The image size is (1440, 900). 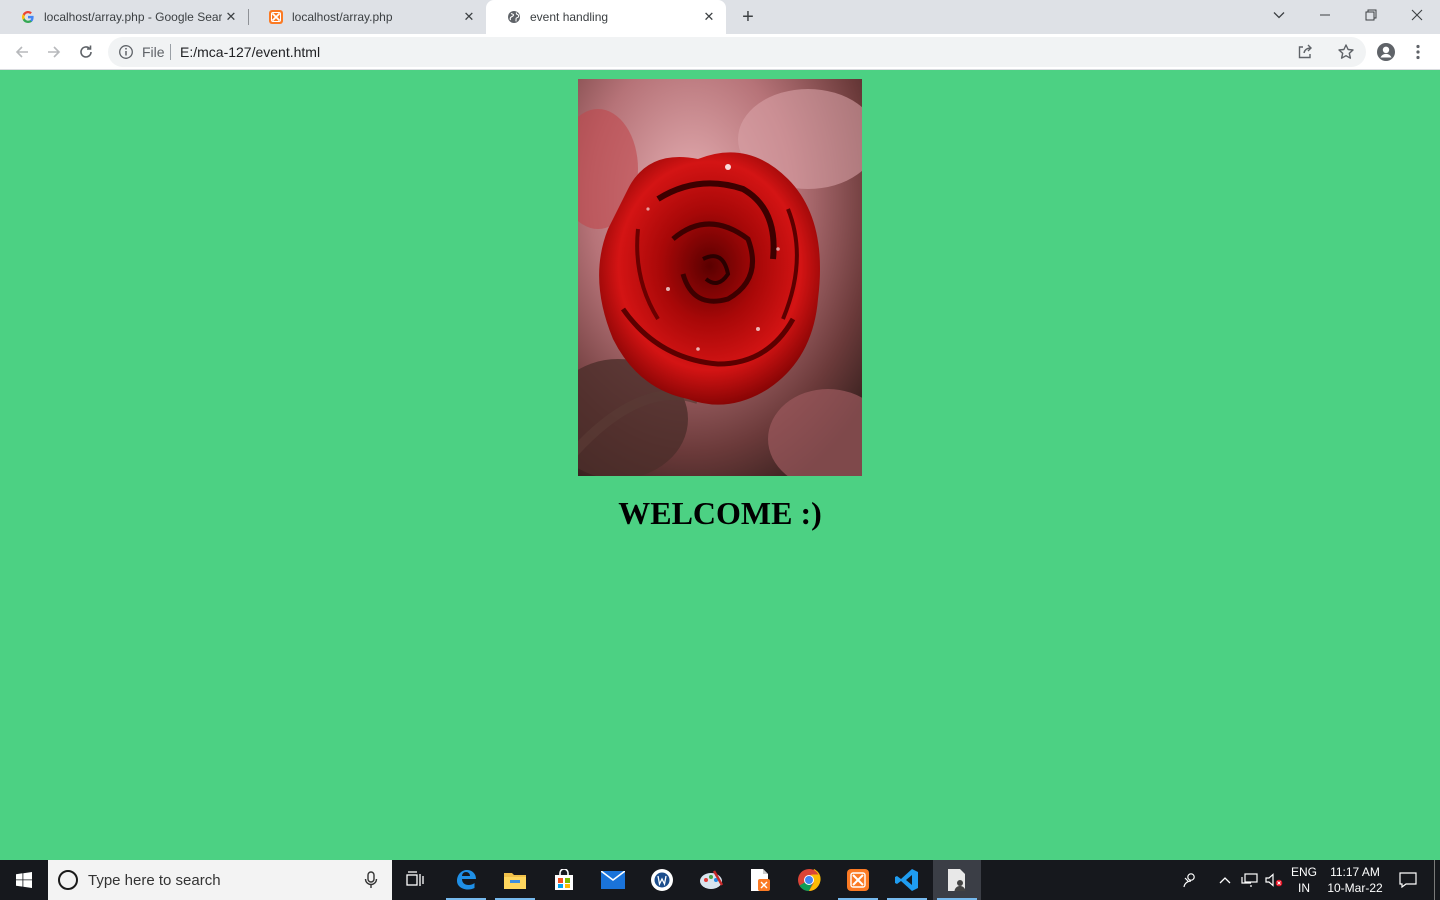 What do you see at coordinates (1371, 15) in the screenshot?
I see `restore-button` at bounding box center [1371, 15].